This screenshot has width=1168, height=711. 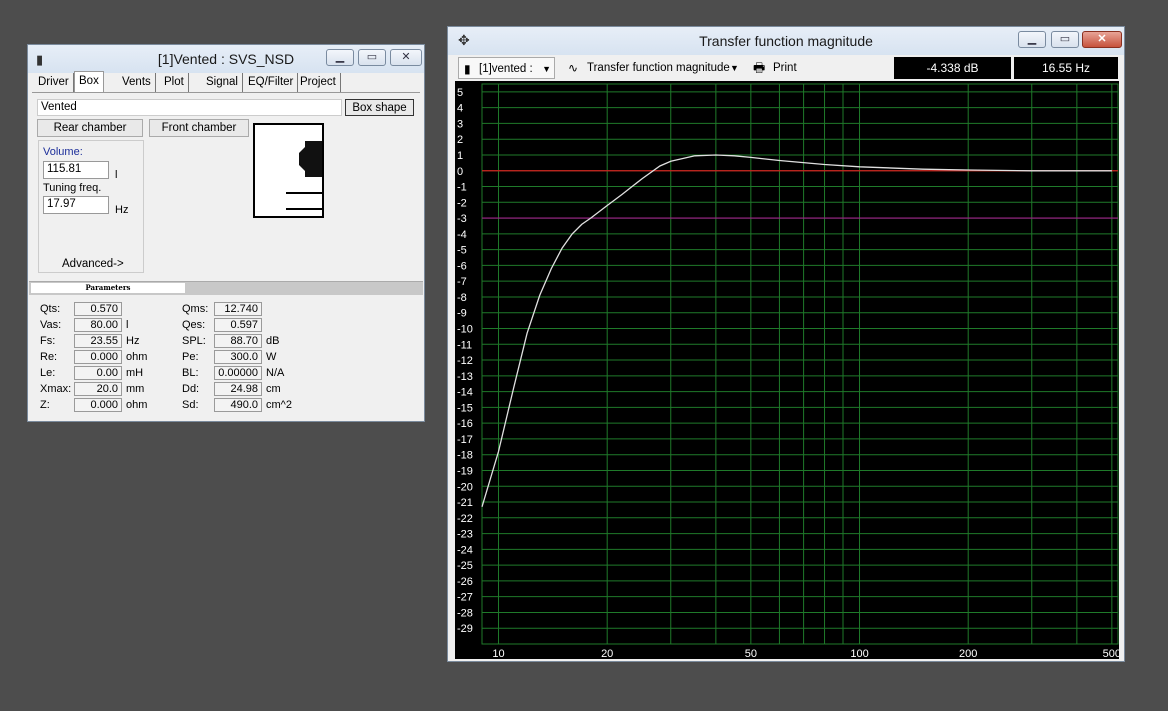 What do you see at coordinates (465, 503) in the screenshot?
I see `y-tick-label: -21` at bounding box center [465, 503].